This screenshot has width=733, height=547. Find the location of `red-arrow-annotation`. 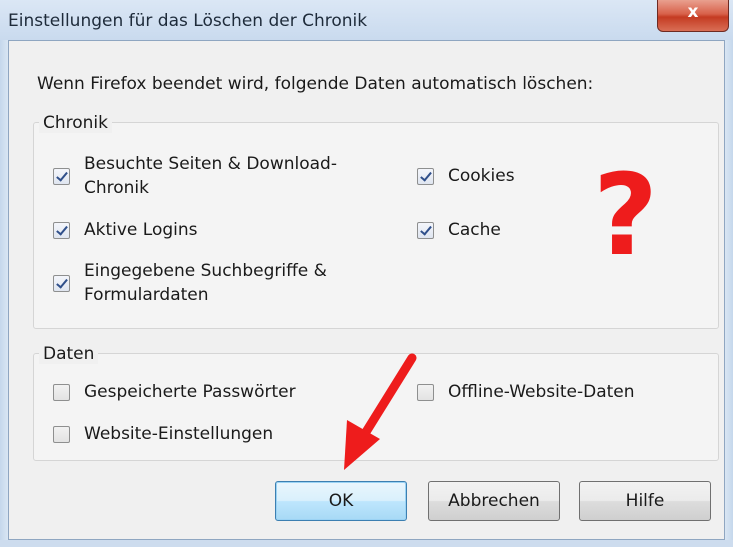

red-arrow-annotation is located at coordinates (380, 411).